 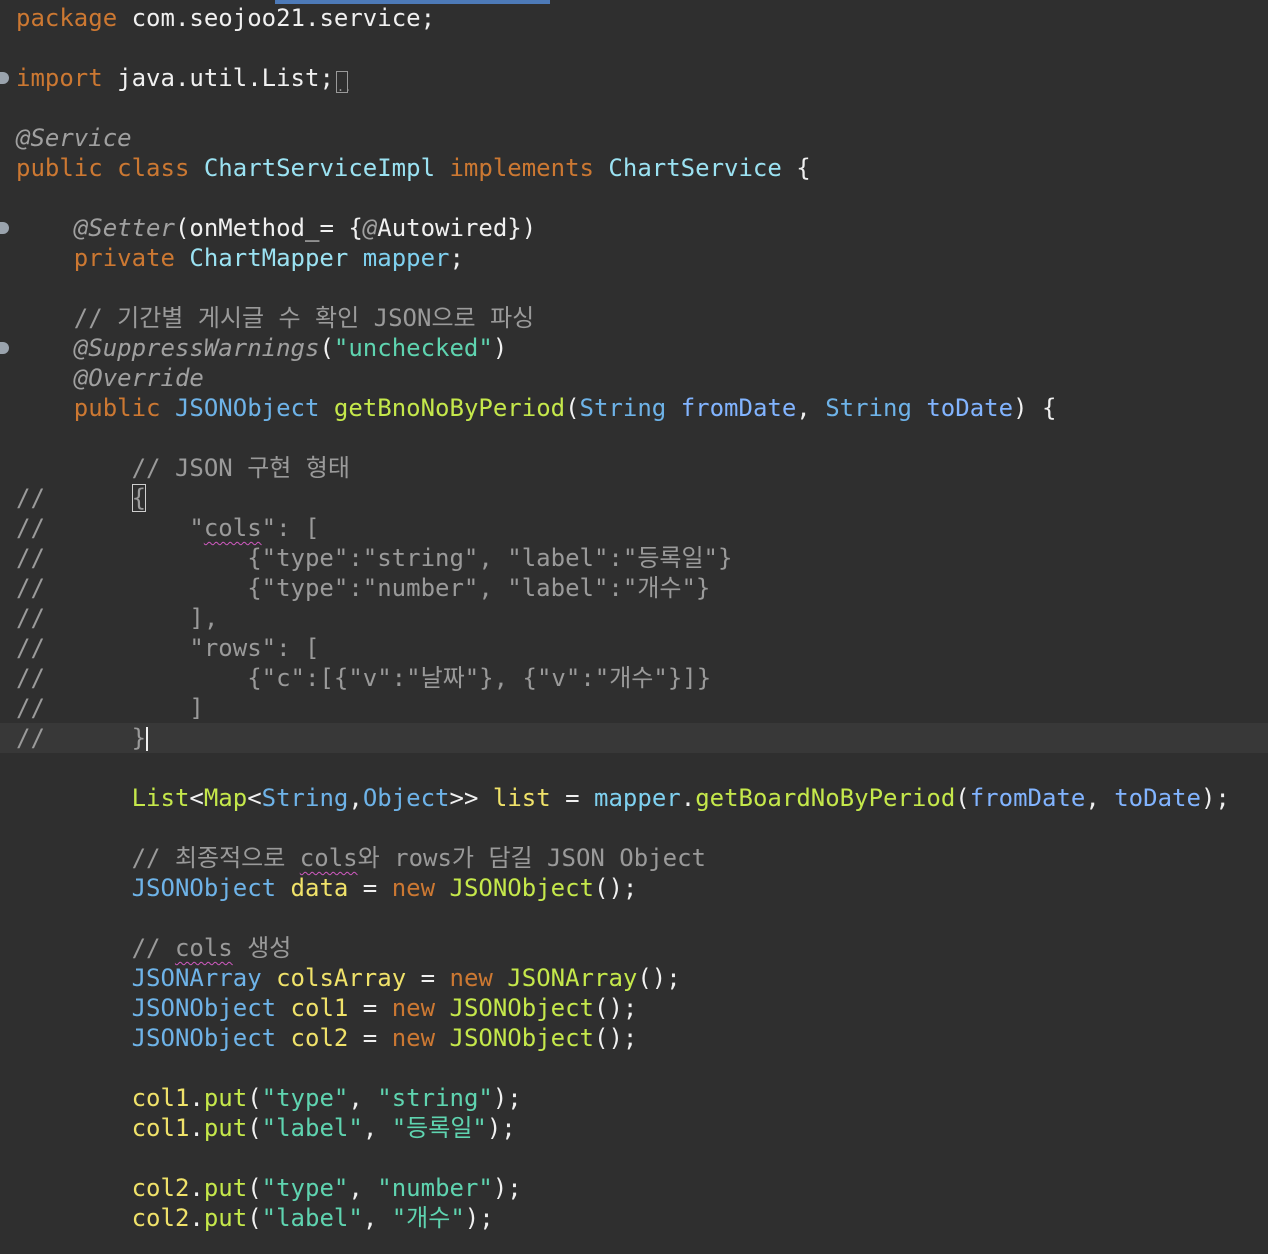 I want to click on code-line: @Service, so click(x=74, y=138).